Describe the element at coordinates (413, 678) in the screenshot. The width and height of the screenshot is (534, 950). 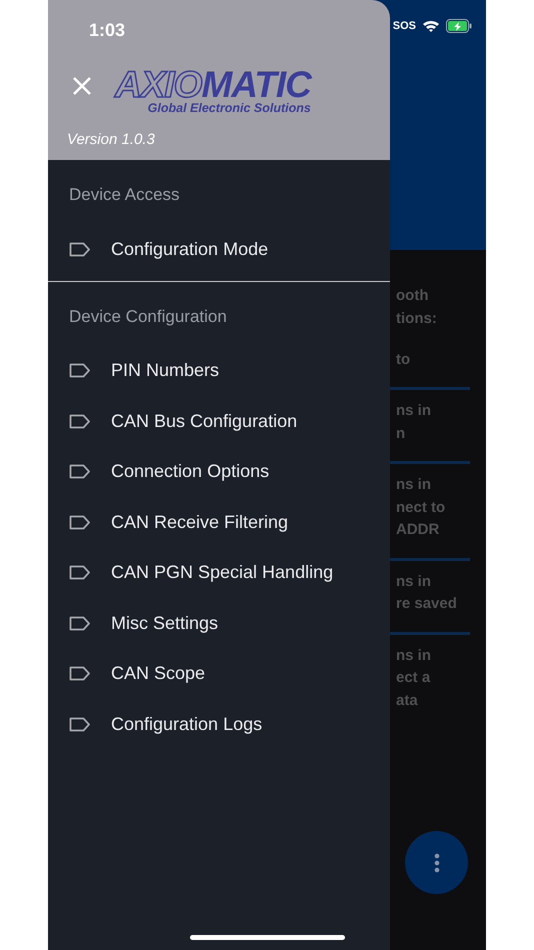
I see `card-text: ect a` at that location.